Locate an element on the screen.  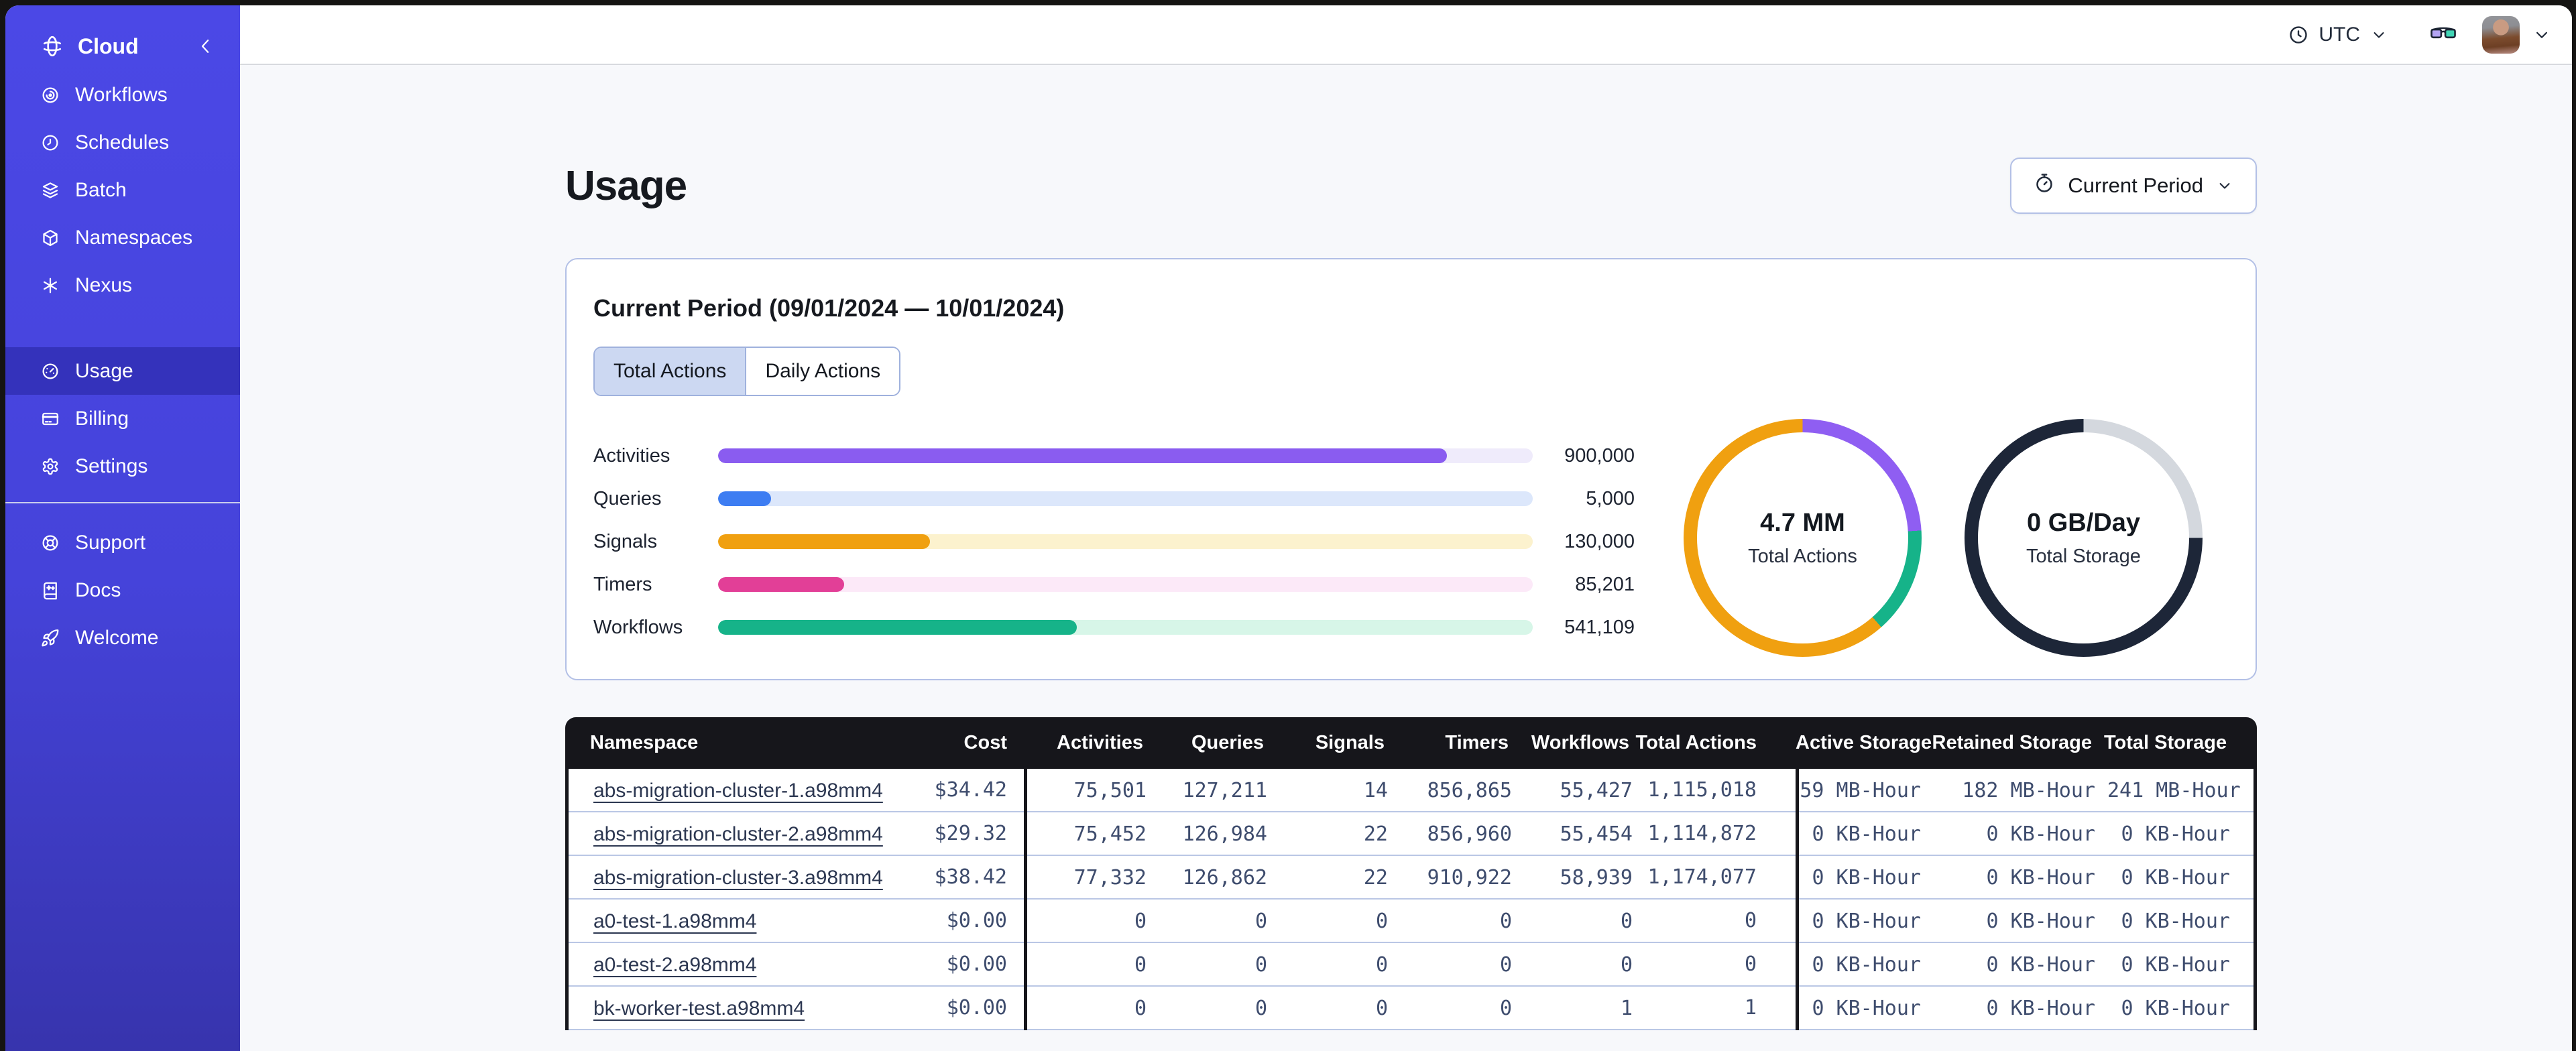
usage-card-title: Current Period (09/01/2024 — 10/01/2024) is located at coordinates (829, 308).